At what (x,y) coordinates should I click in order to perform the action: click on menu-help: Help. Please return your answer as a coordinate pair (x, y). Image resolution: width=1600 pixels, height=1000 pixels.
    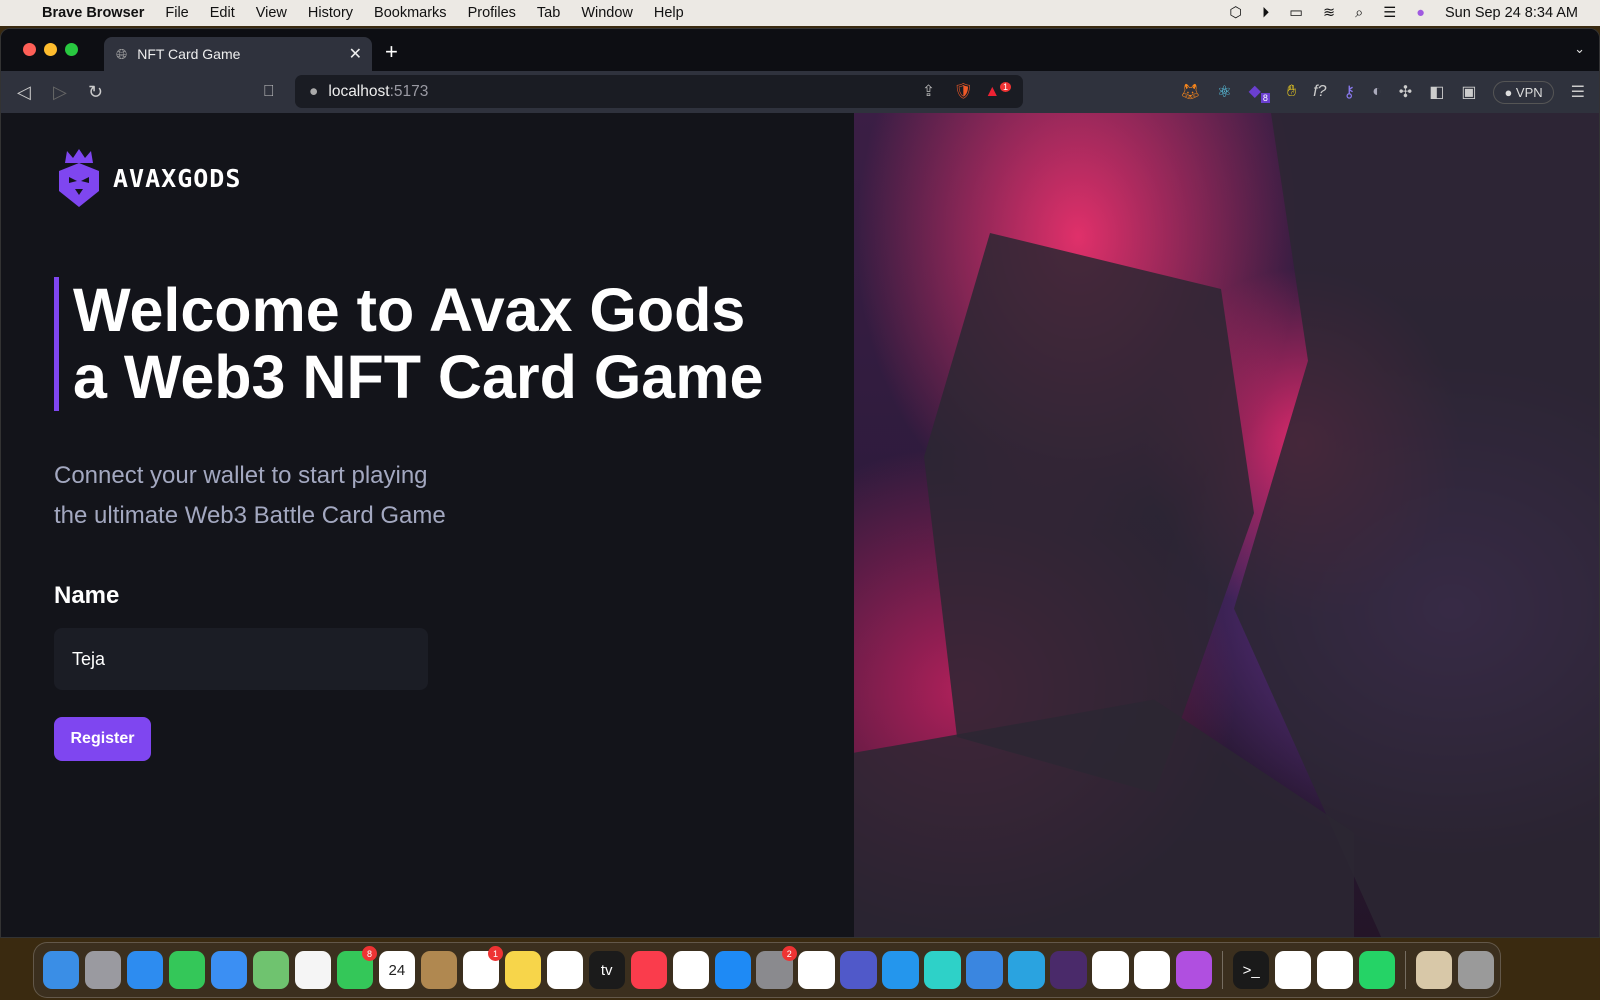
    Looking at the image, I should click on (669, 13).